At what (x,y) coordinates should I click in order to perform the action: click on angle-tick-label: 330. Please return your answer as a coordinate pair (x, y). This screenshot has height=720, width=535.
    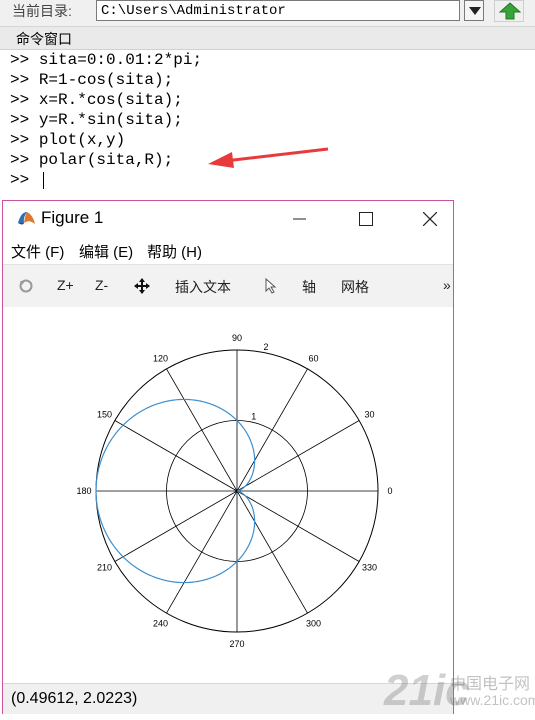
    Looking at the image, I should click on (369, 568).